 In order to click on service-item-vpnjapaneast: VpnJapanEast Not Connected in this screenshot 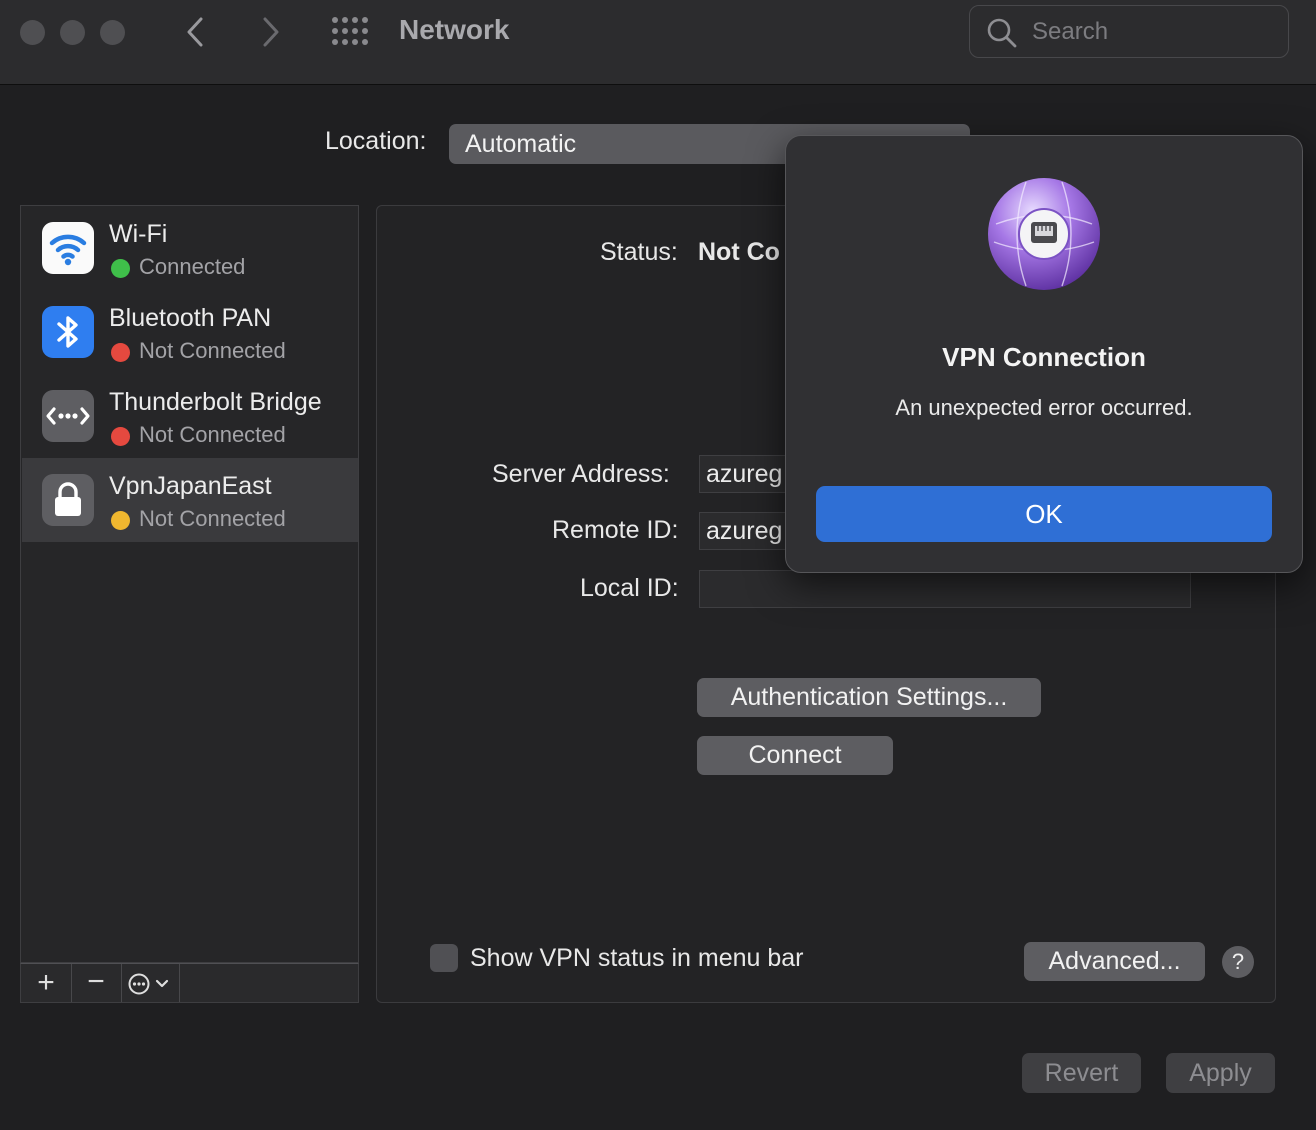, I will do `click(190, 500)`.